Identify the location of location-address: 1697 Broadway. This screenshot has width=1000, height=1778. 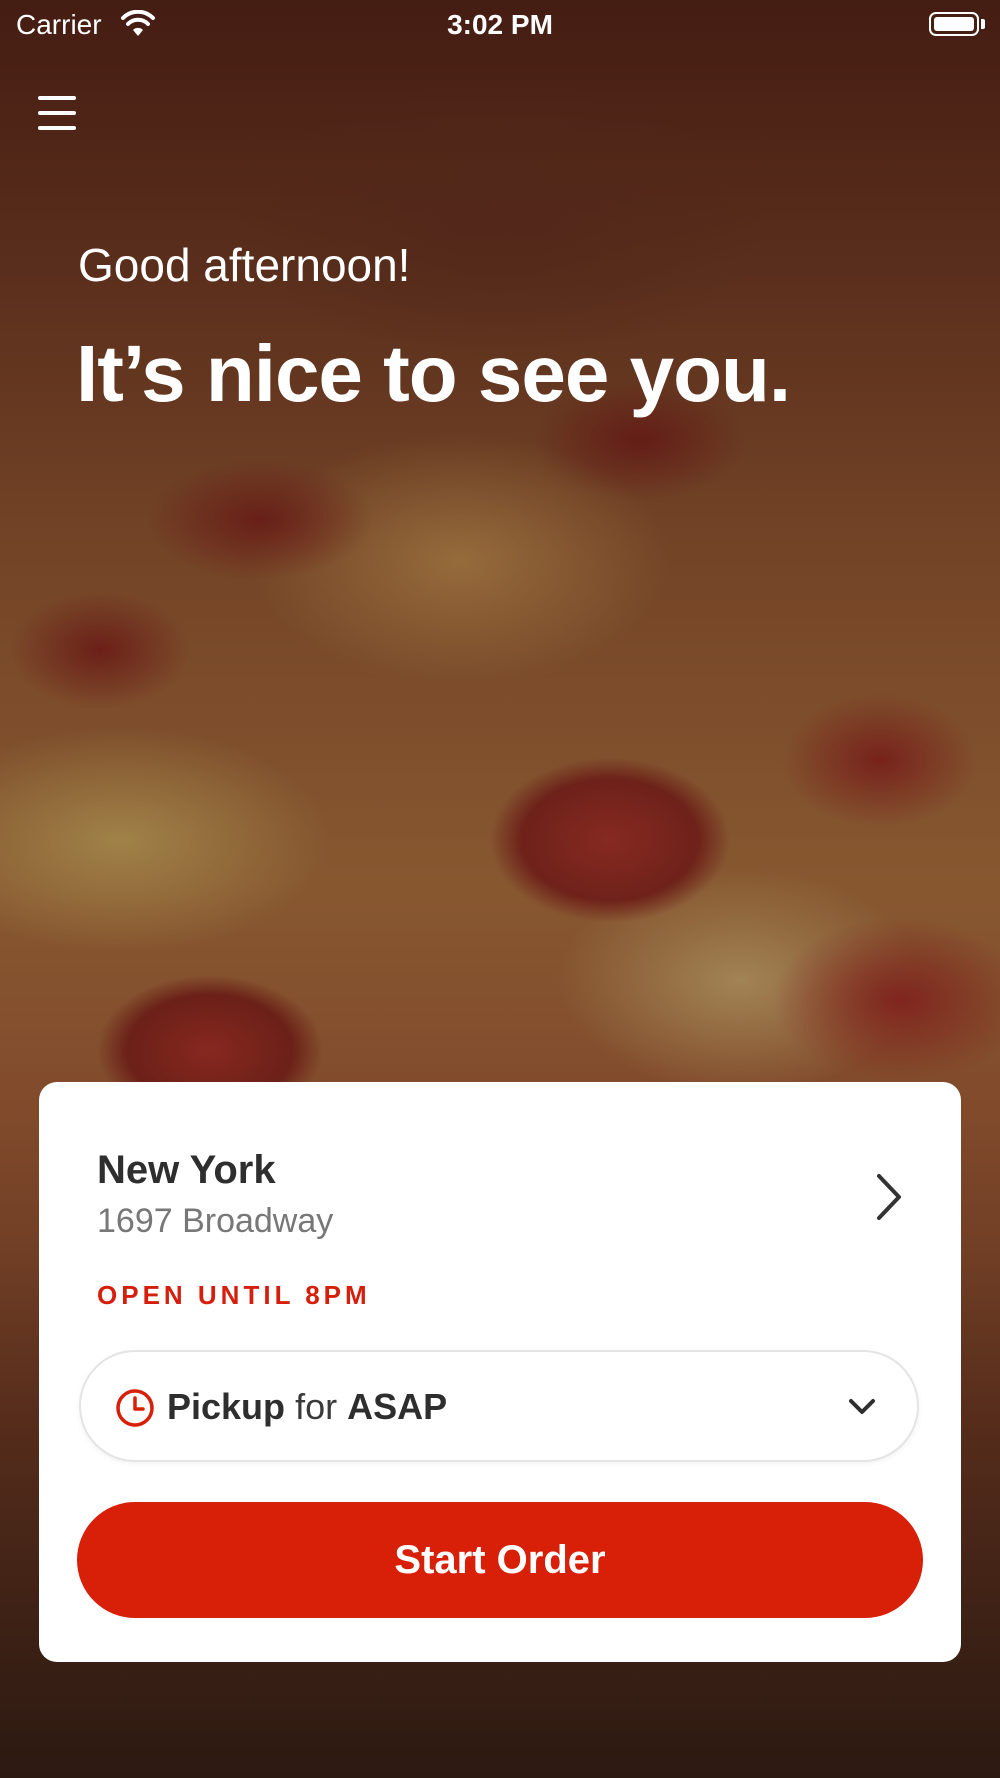
(215, 1221).